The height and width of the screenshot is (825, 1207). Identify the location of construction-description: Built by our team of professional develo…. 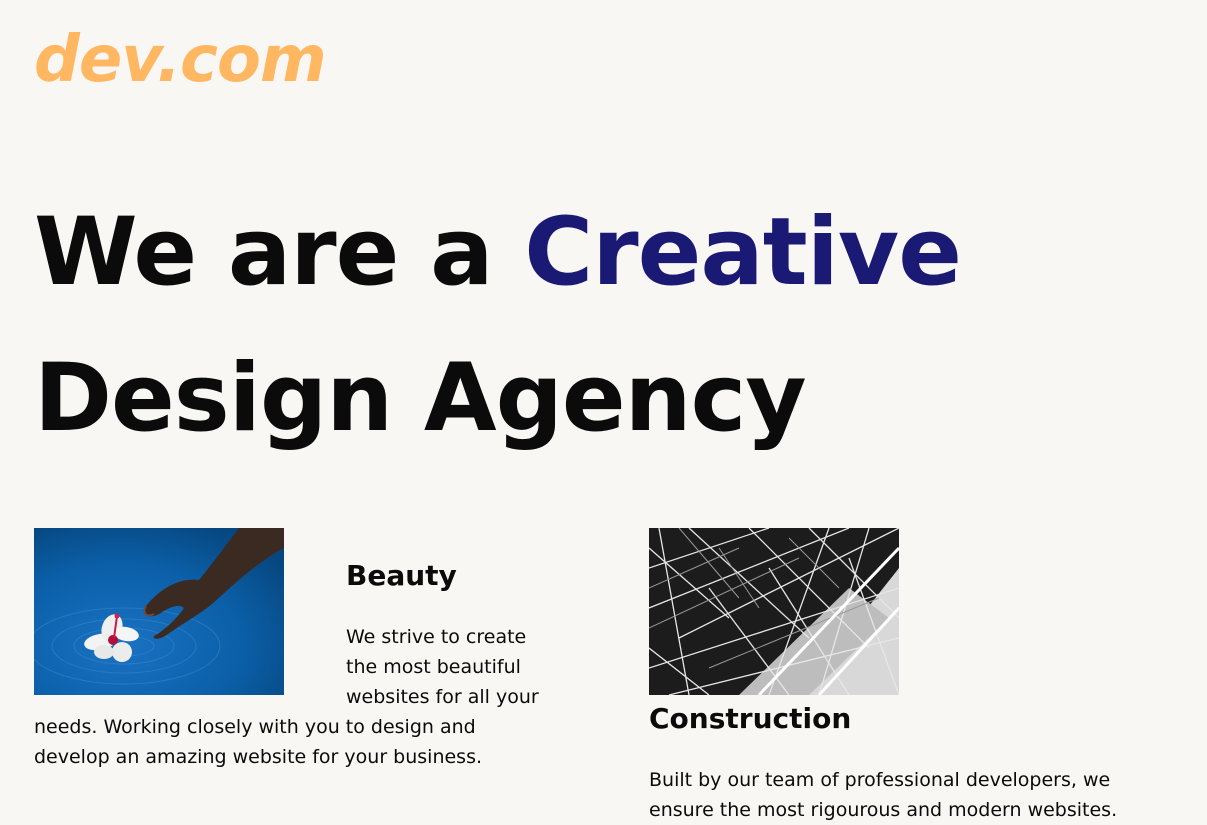
(883, 795).